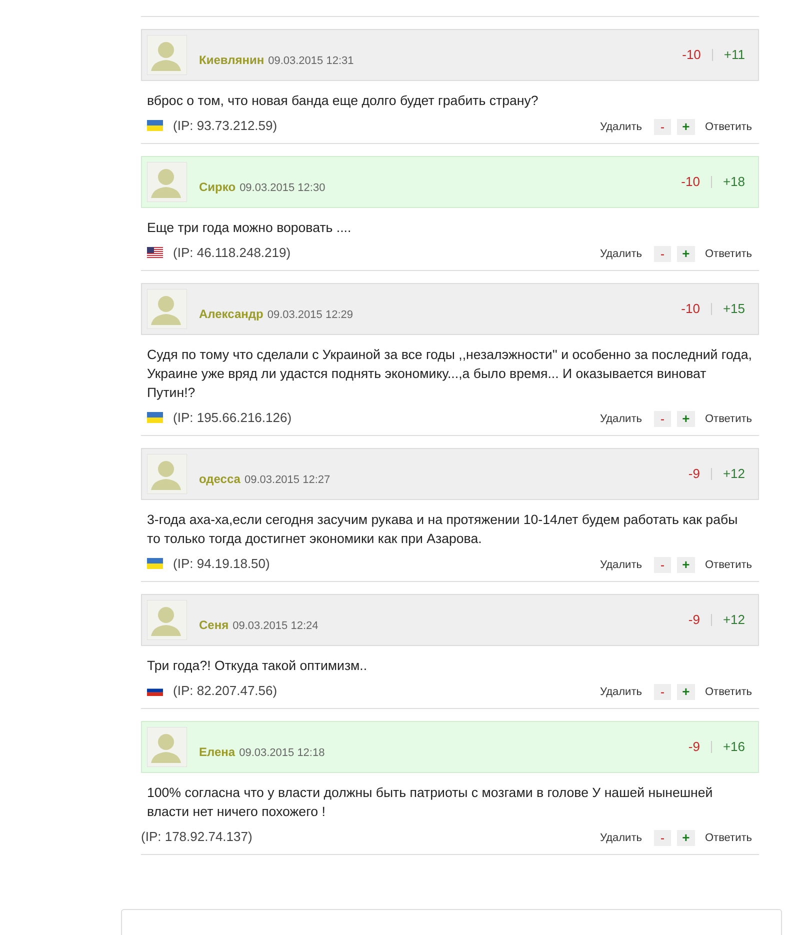 The height and width of the screenshot is (935, 796). Describe the element at coordinates (733, 309) in the screenshot. I see `like-count: +15` at that location.